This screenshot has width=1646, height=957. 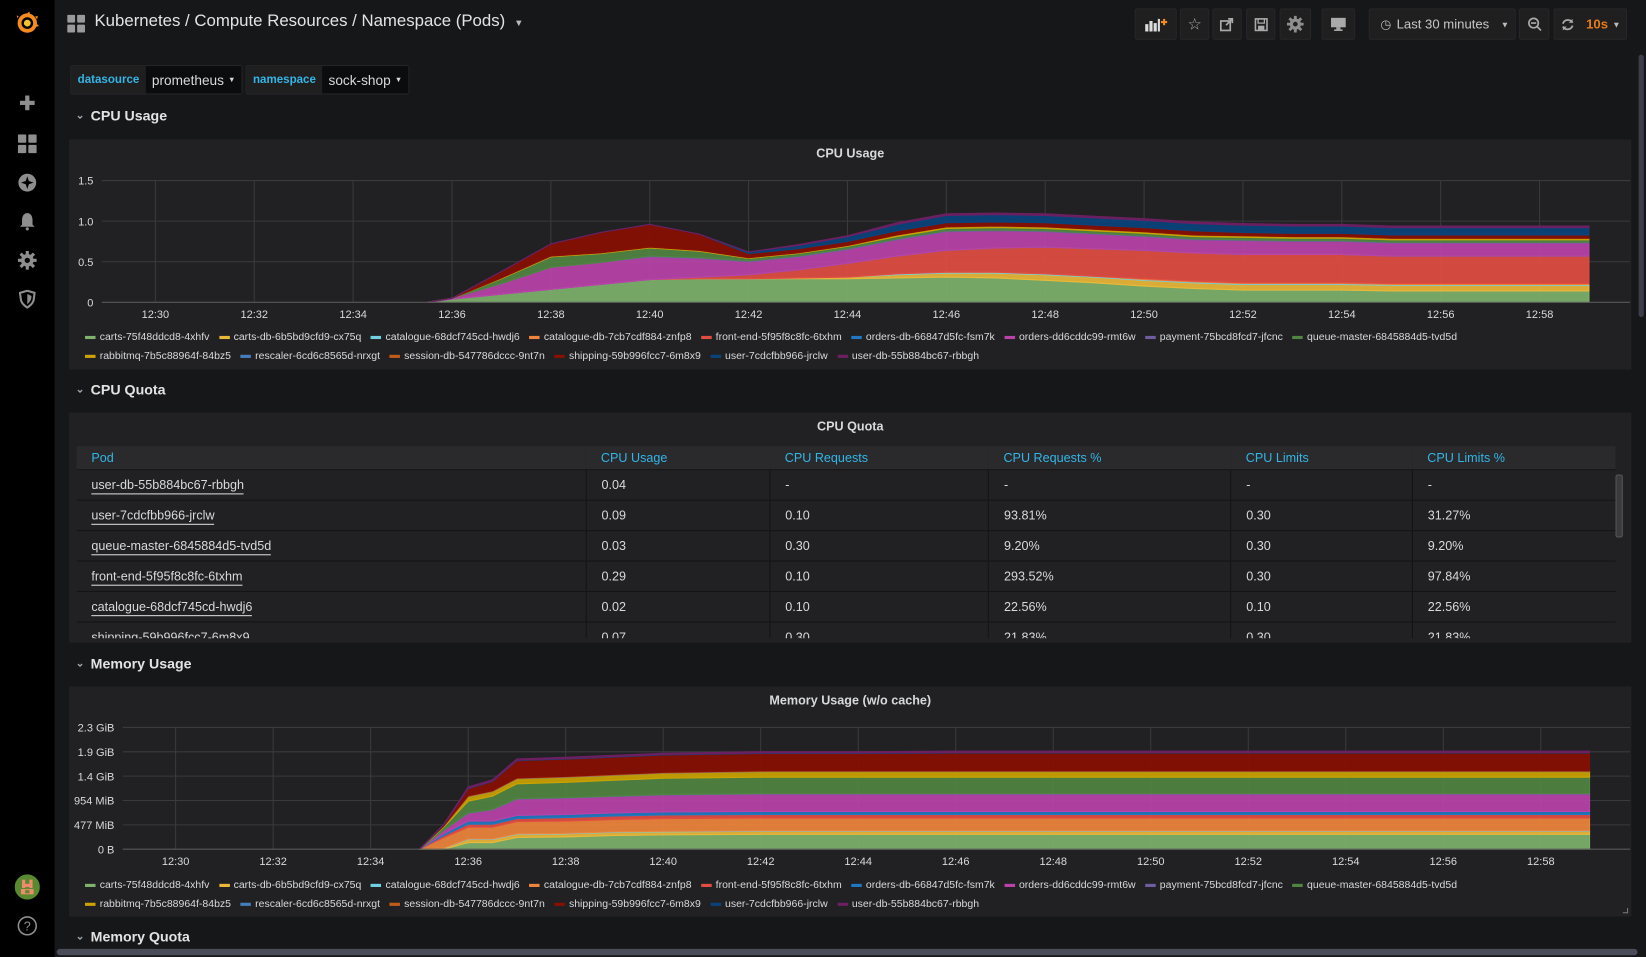 What do you see at coordinates (850, 426) in the screenshot?
I see `panel-title: CPU Quota` at bounding box center [850, 426].